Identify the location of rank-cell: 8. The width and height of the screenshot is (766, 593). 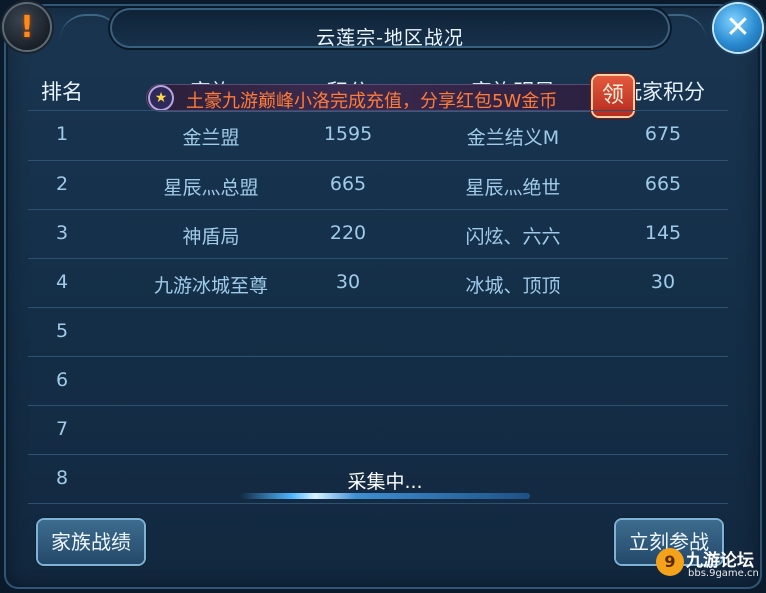
(62, 478).